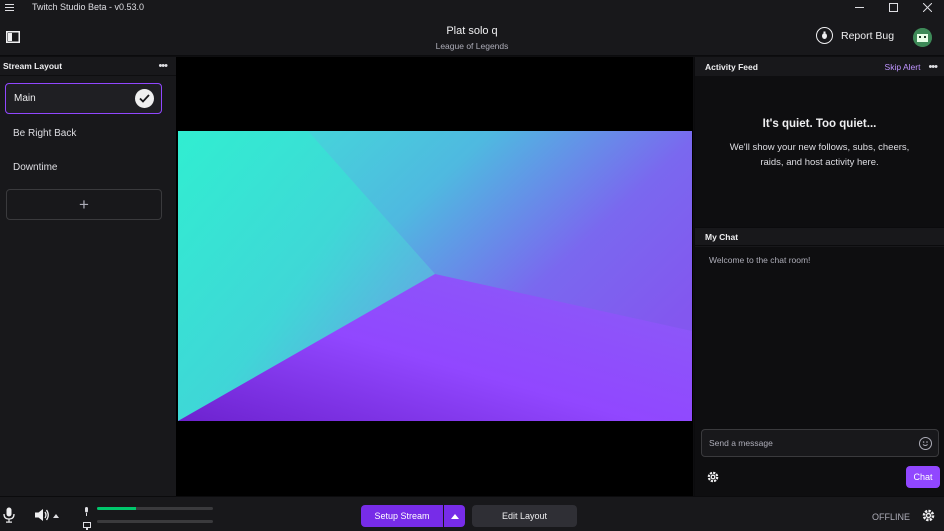 The height and width of the screenshot is (531, 944). I want to click on chat-header: My Chat, so click(819, 236).